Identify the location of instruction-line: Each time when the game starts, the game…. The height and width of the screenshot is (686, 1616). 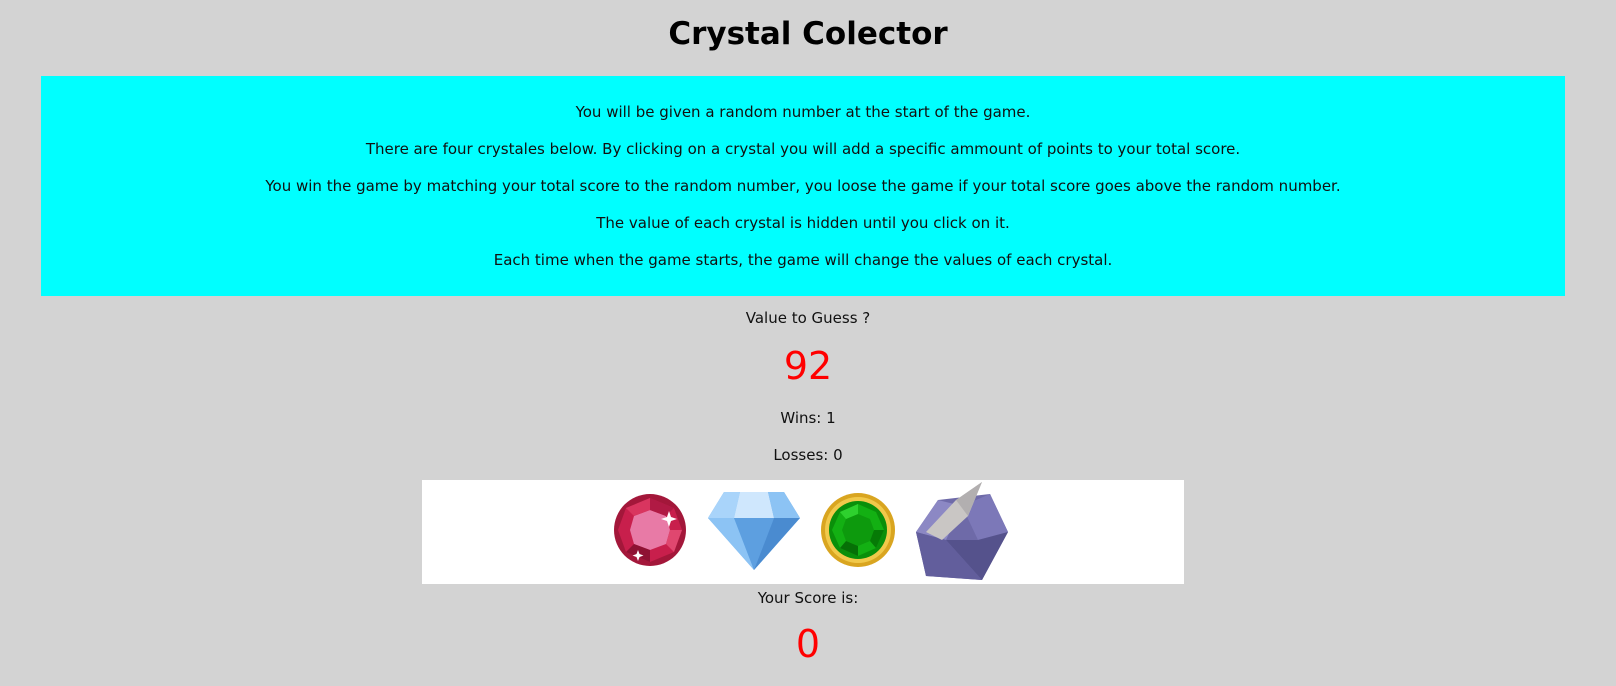
(803, 260).